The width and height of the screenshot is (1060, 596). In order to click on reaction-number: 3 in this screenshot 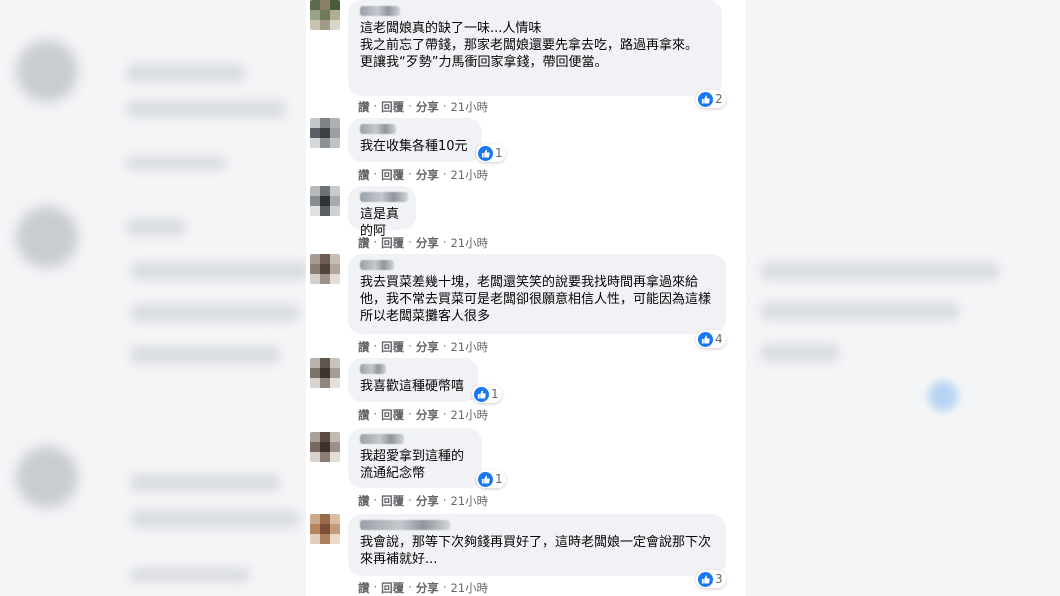, I will do `click(719, 579)`.